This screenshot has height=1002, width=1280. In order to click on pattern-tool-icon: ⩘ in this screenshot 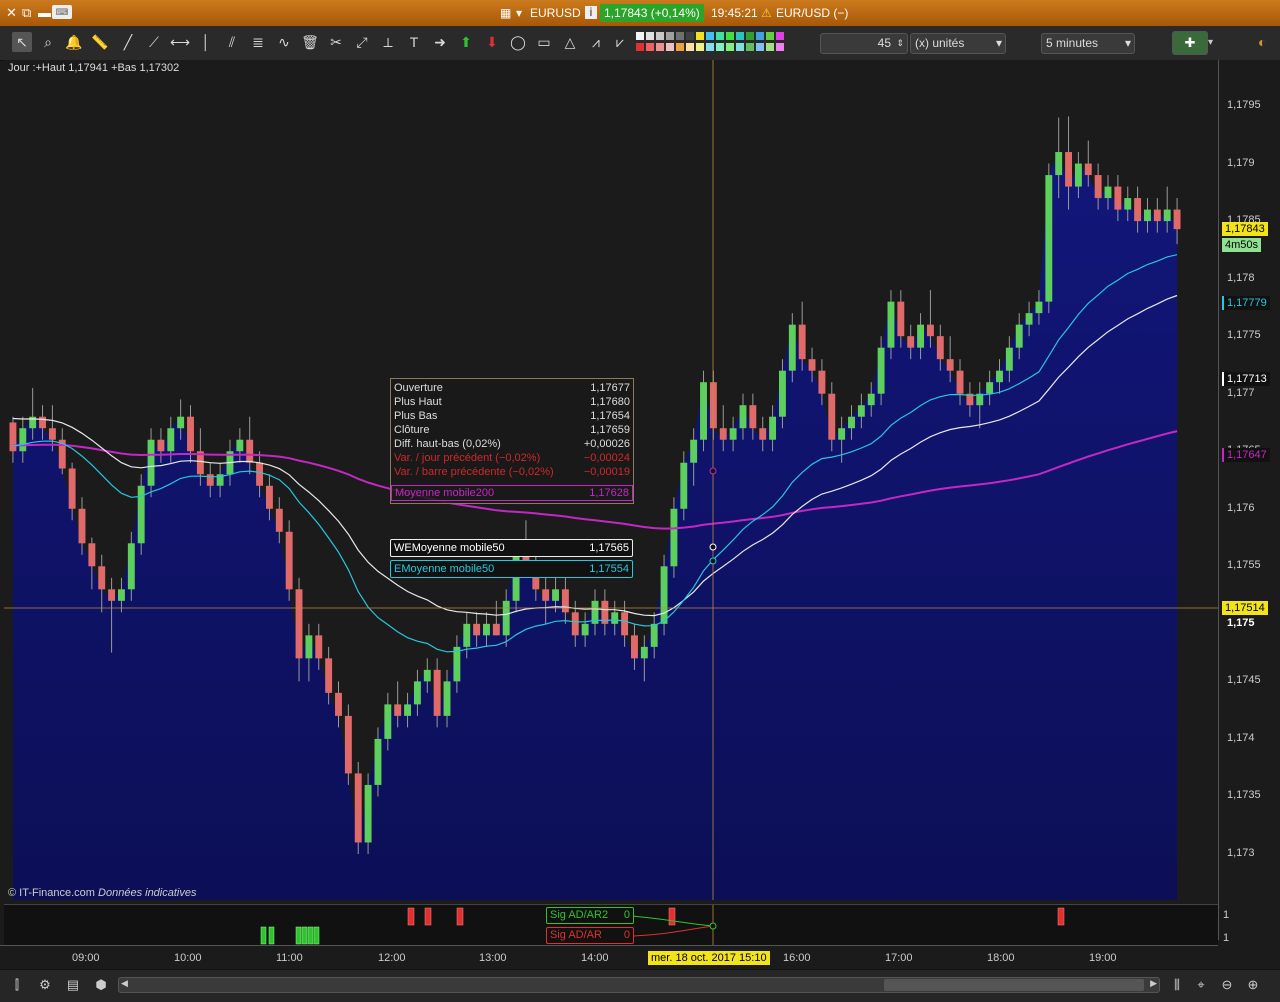, I will do `click(596, 42)`.